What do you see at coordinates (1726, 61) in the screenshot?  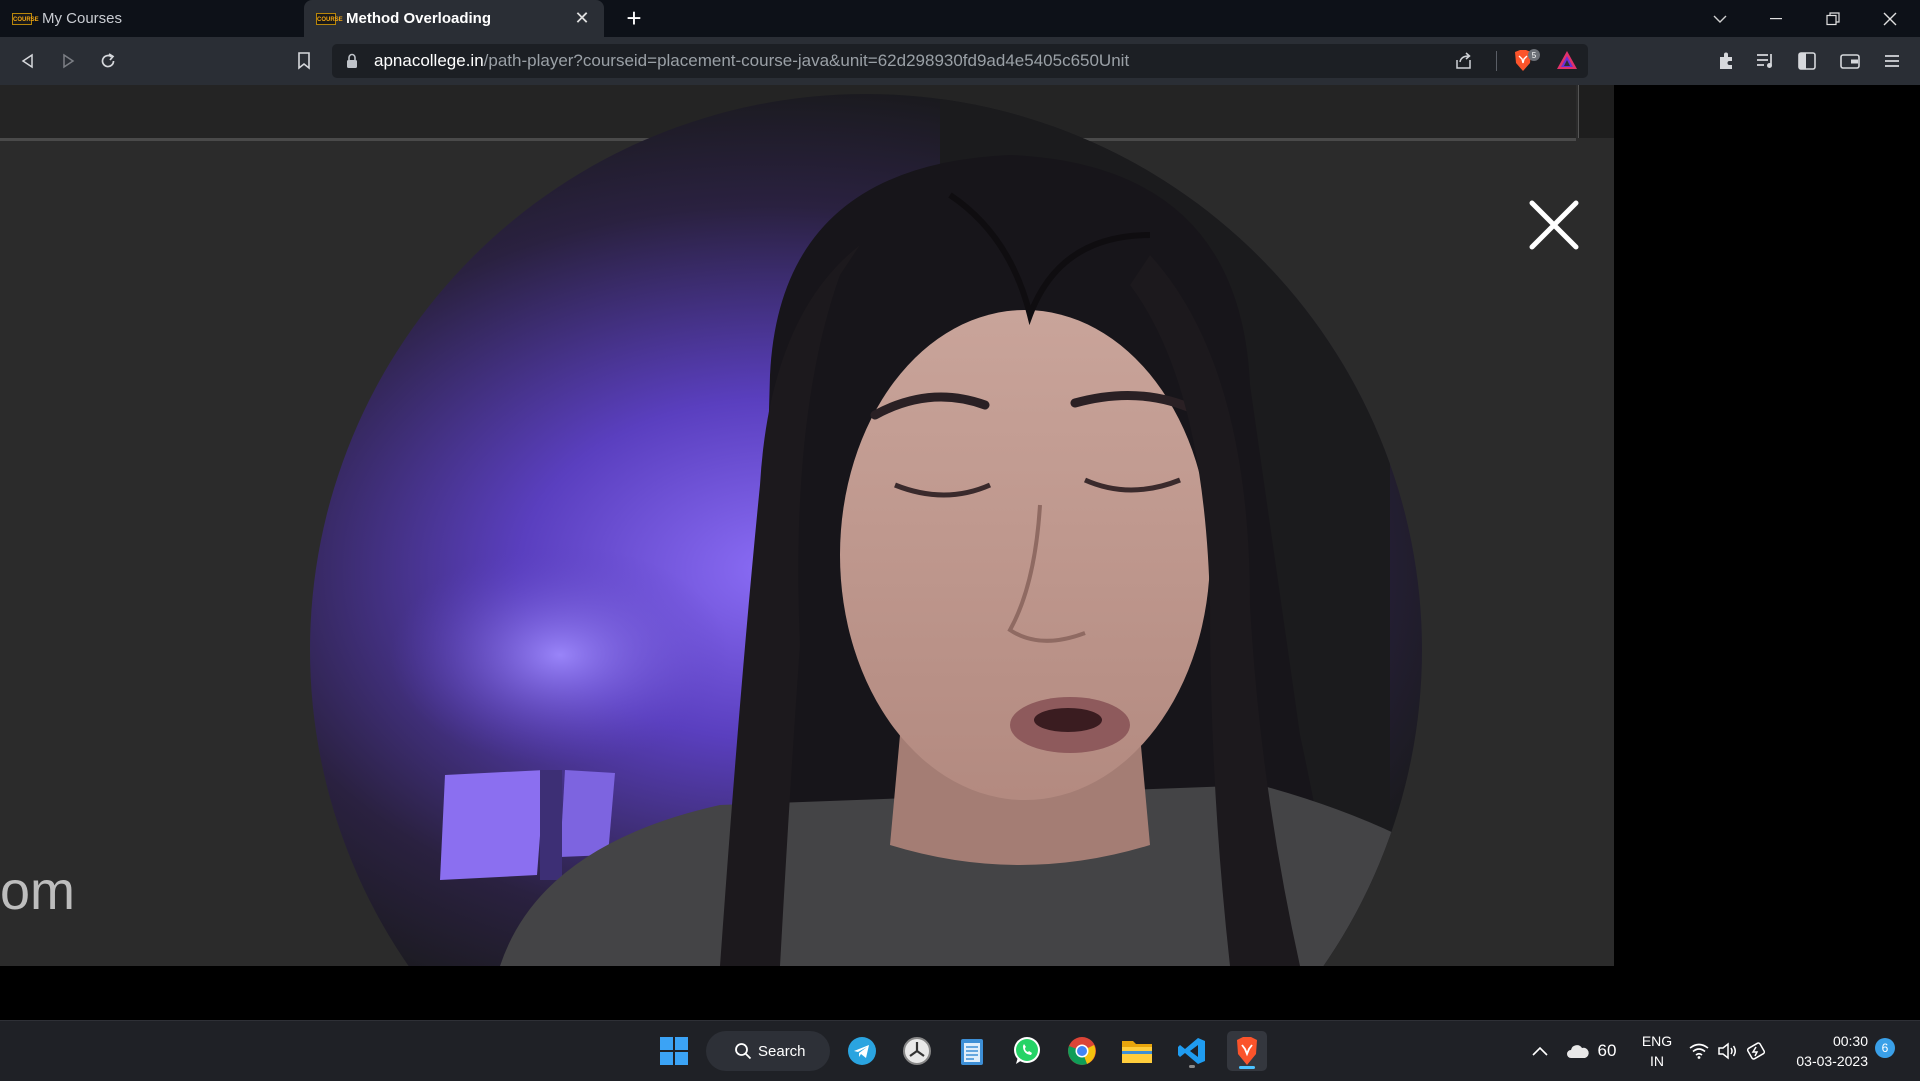 I see `extensions-icon` at bounding box center [1726, 61].